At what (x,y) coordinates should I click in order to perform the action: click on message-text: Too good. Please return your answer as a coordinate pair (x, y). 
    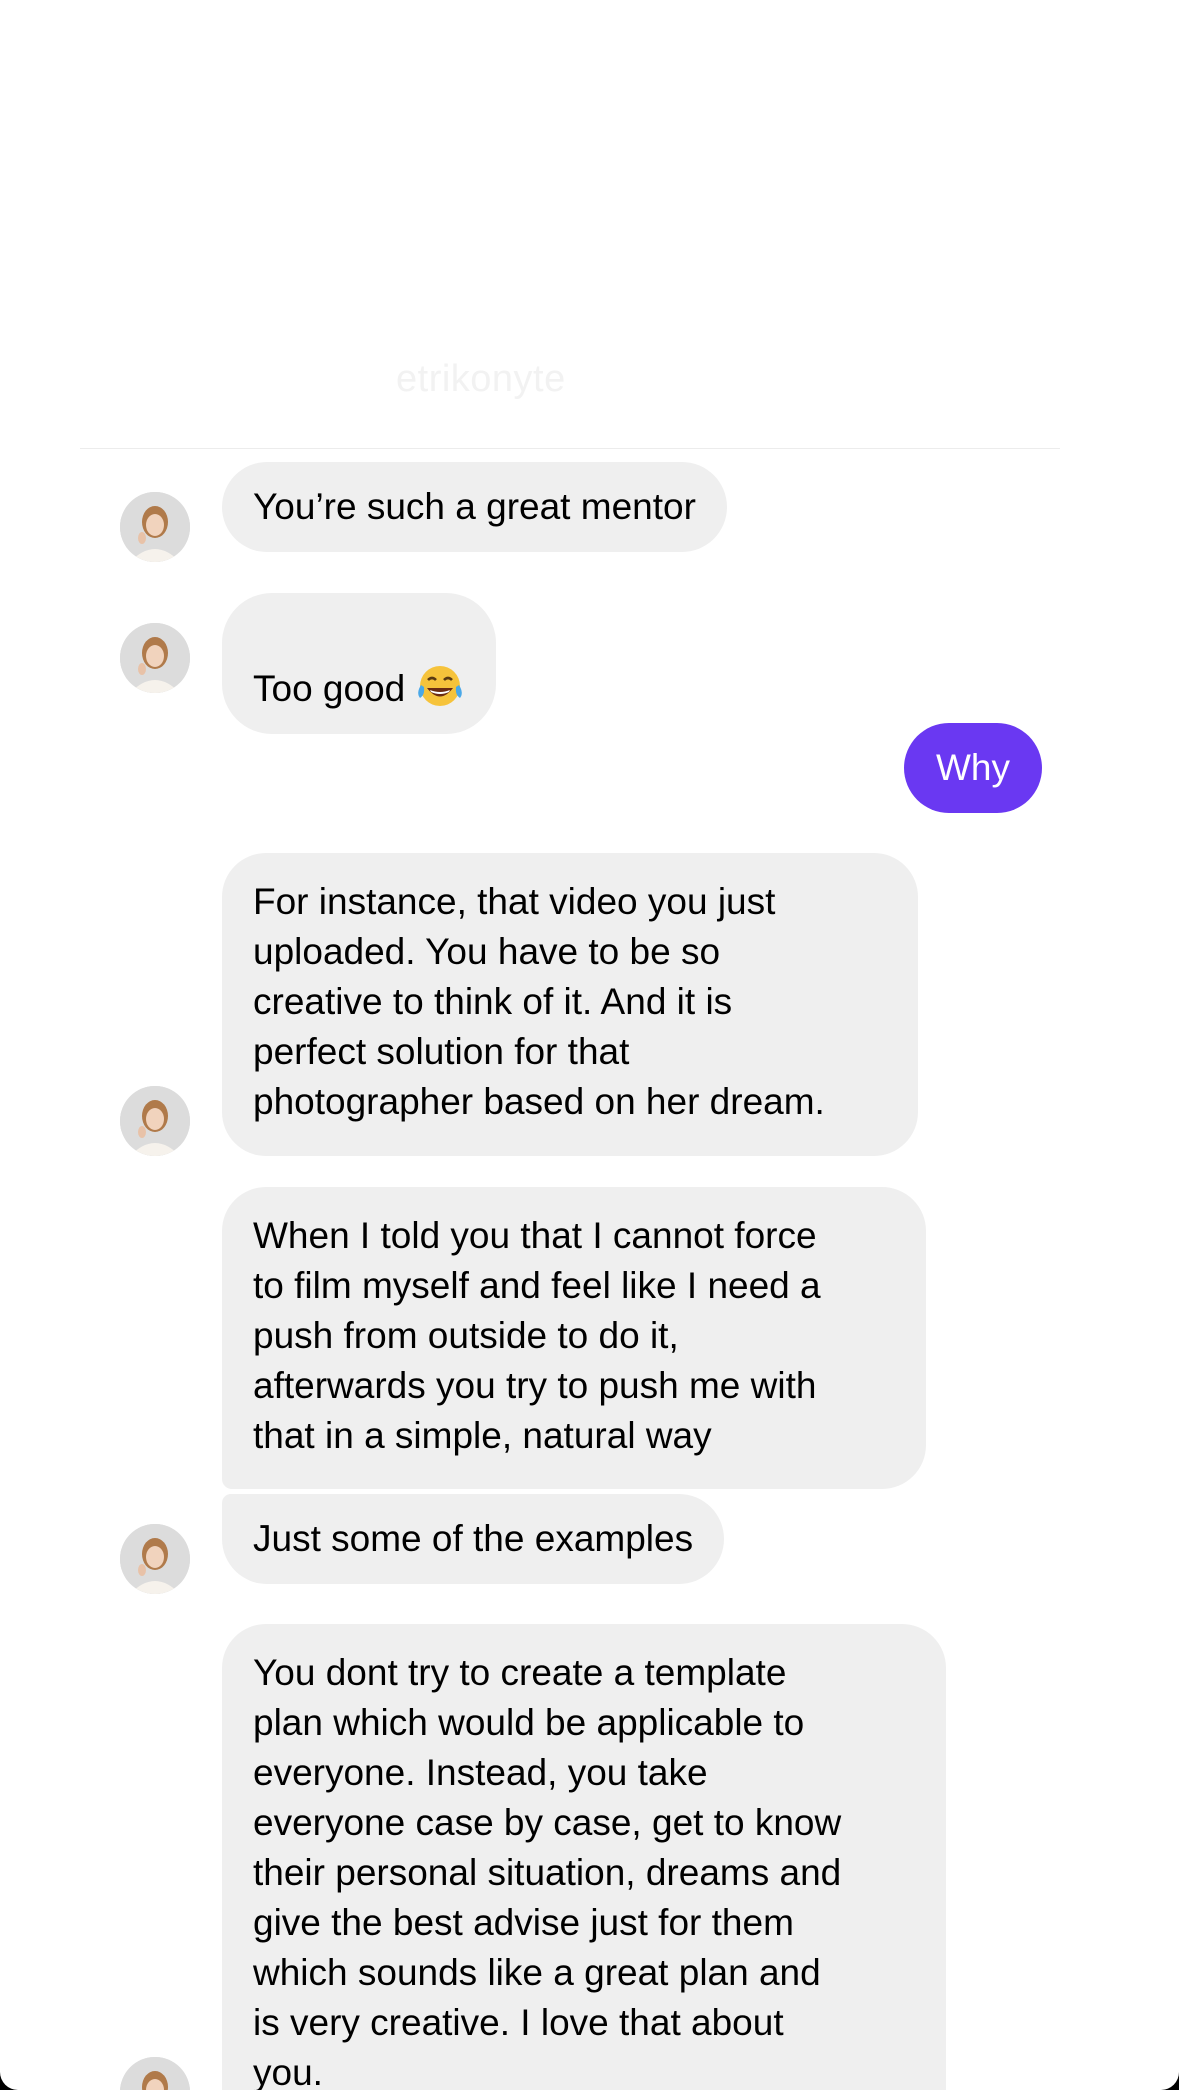
    Looking at the image, I should click on (329, 688).